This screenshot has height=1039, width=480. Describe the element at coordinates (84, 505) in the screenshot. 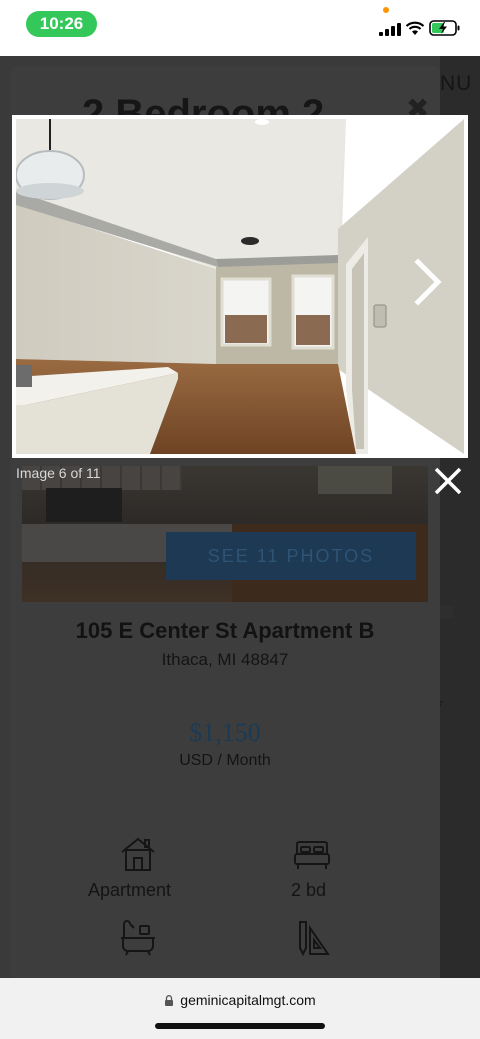

I see `kitchen-stove` at that location.